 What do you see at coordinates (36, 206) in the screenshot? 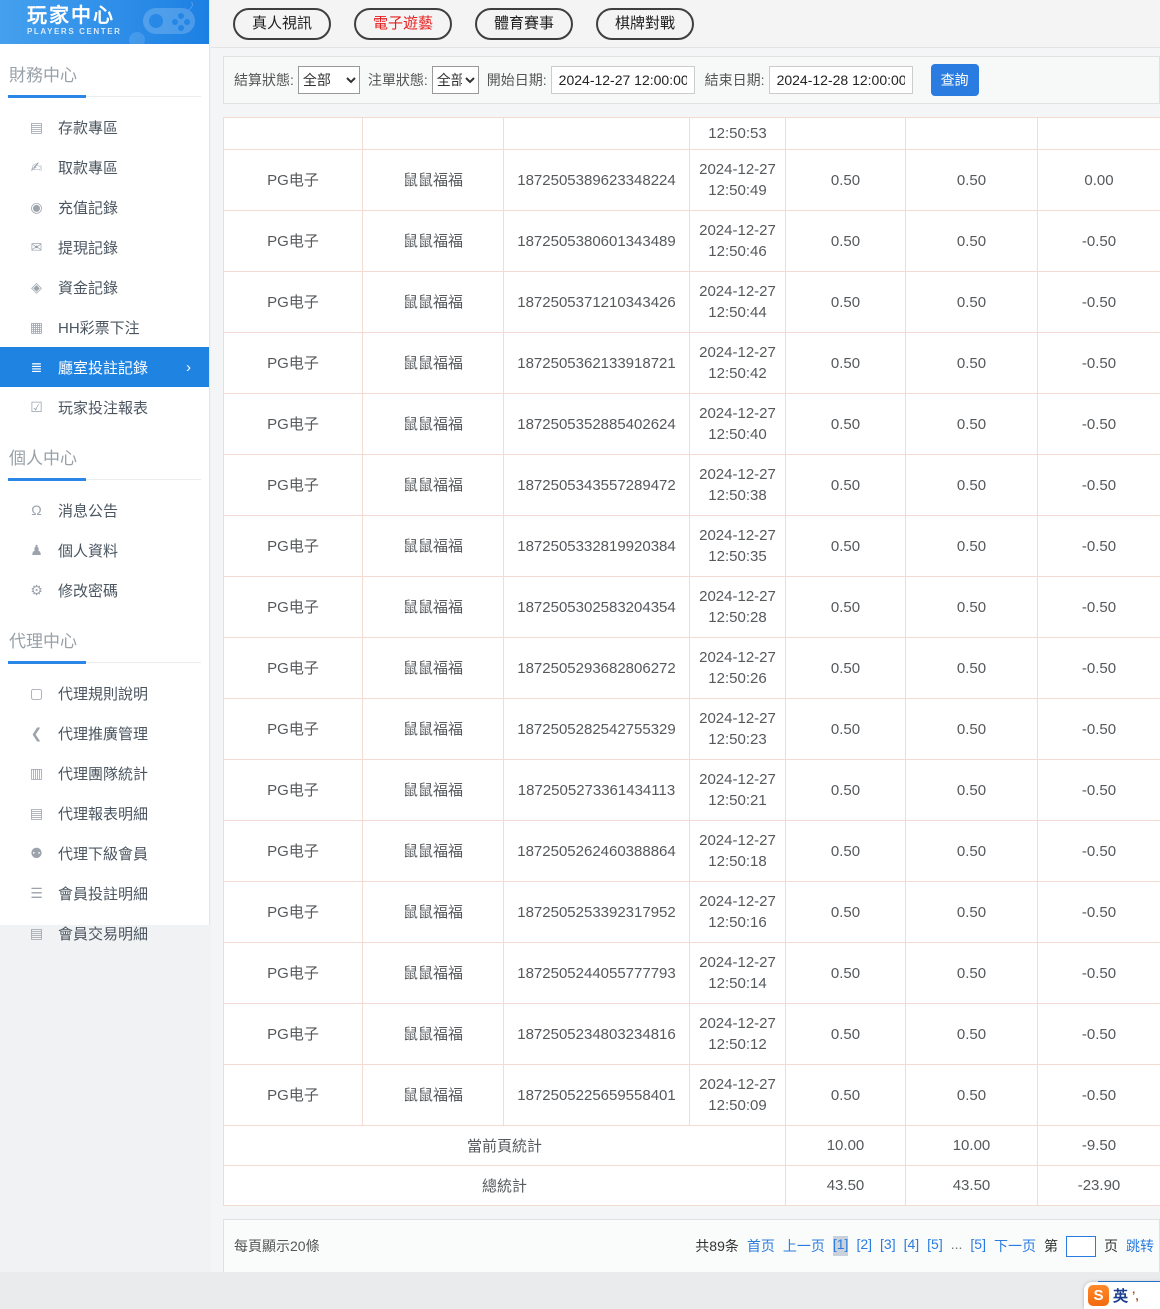
I see `money-bag-icon: ◉` at bounding box center [36, 206].